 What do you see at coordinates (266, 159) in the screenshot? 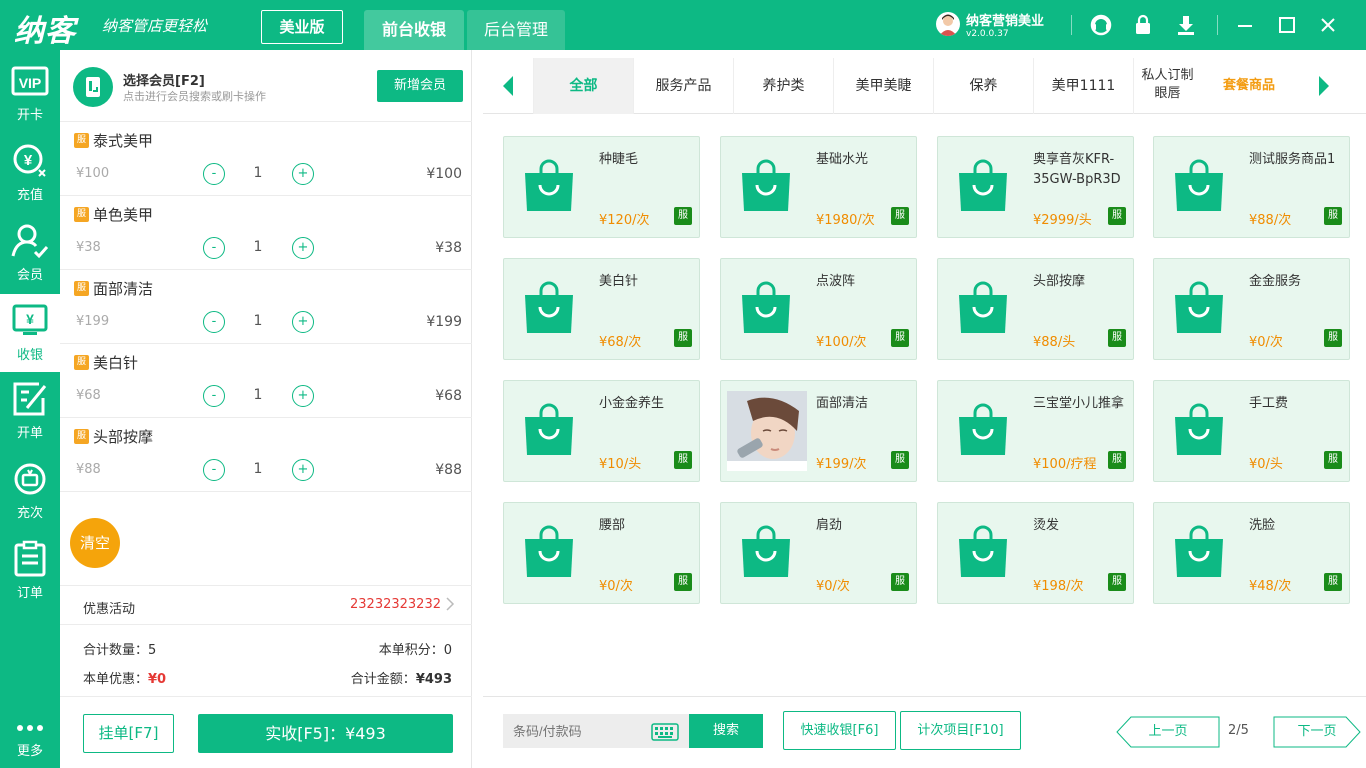
I see `cart-item: 服 泰式美甲 ¥100 - 1 + ¥100` at bounding box center [266, 159].